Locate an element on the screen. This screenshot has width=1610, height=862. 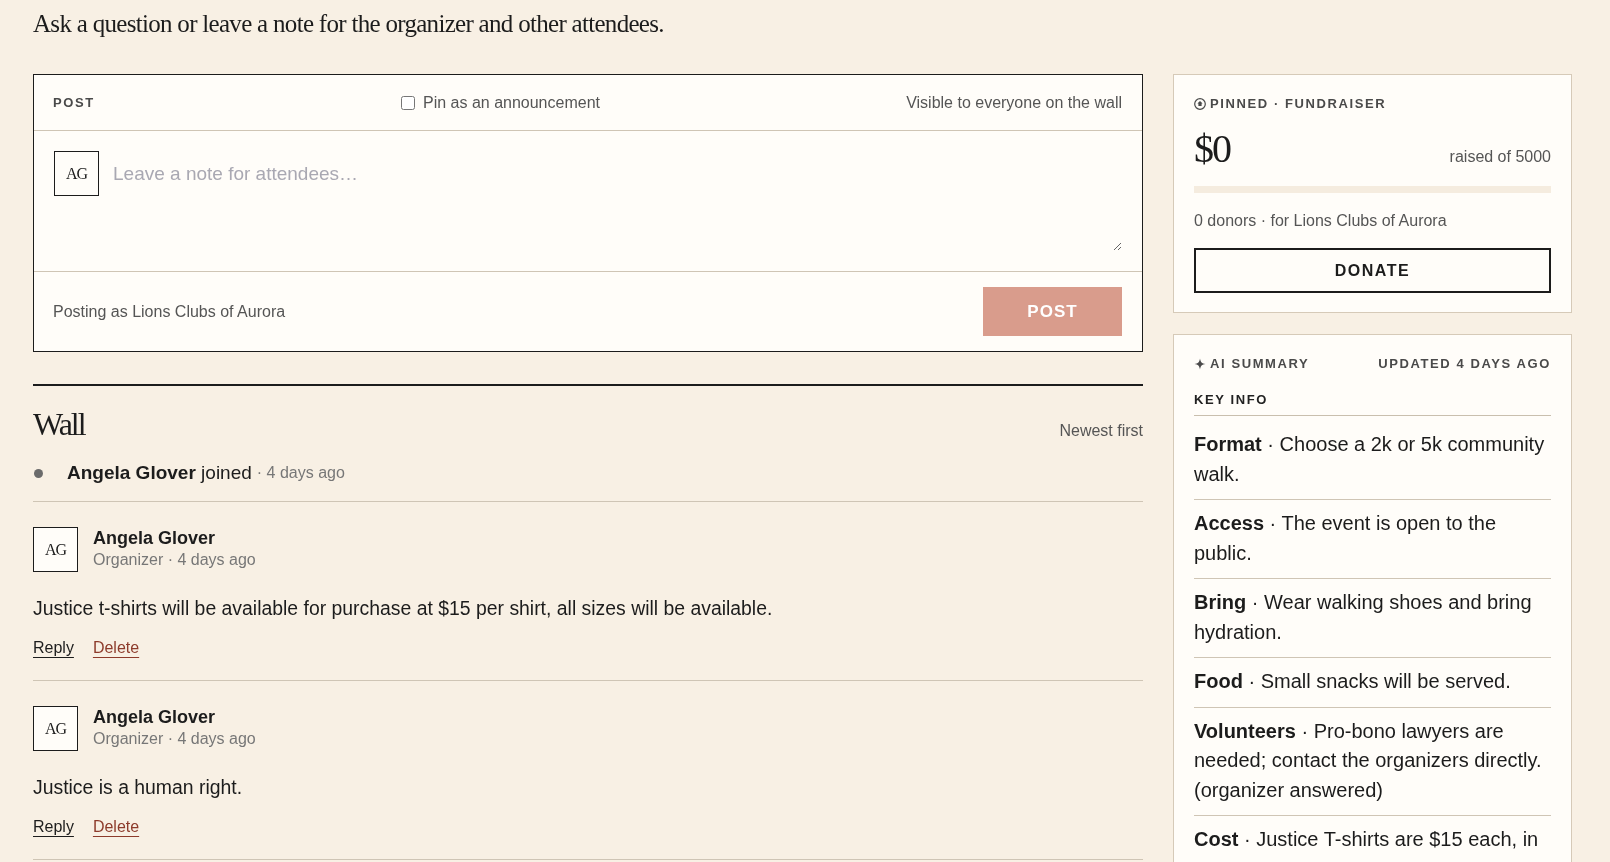
goal-text: raised of 5000 is located at coordinates (1500, 157).